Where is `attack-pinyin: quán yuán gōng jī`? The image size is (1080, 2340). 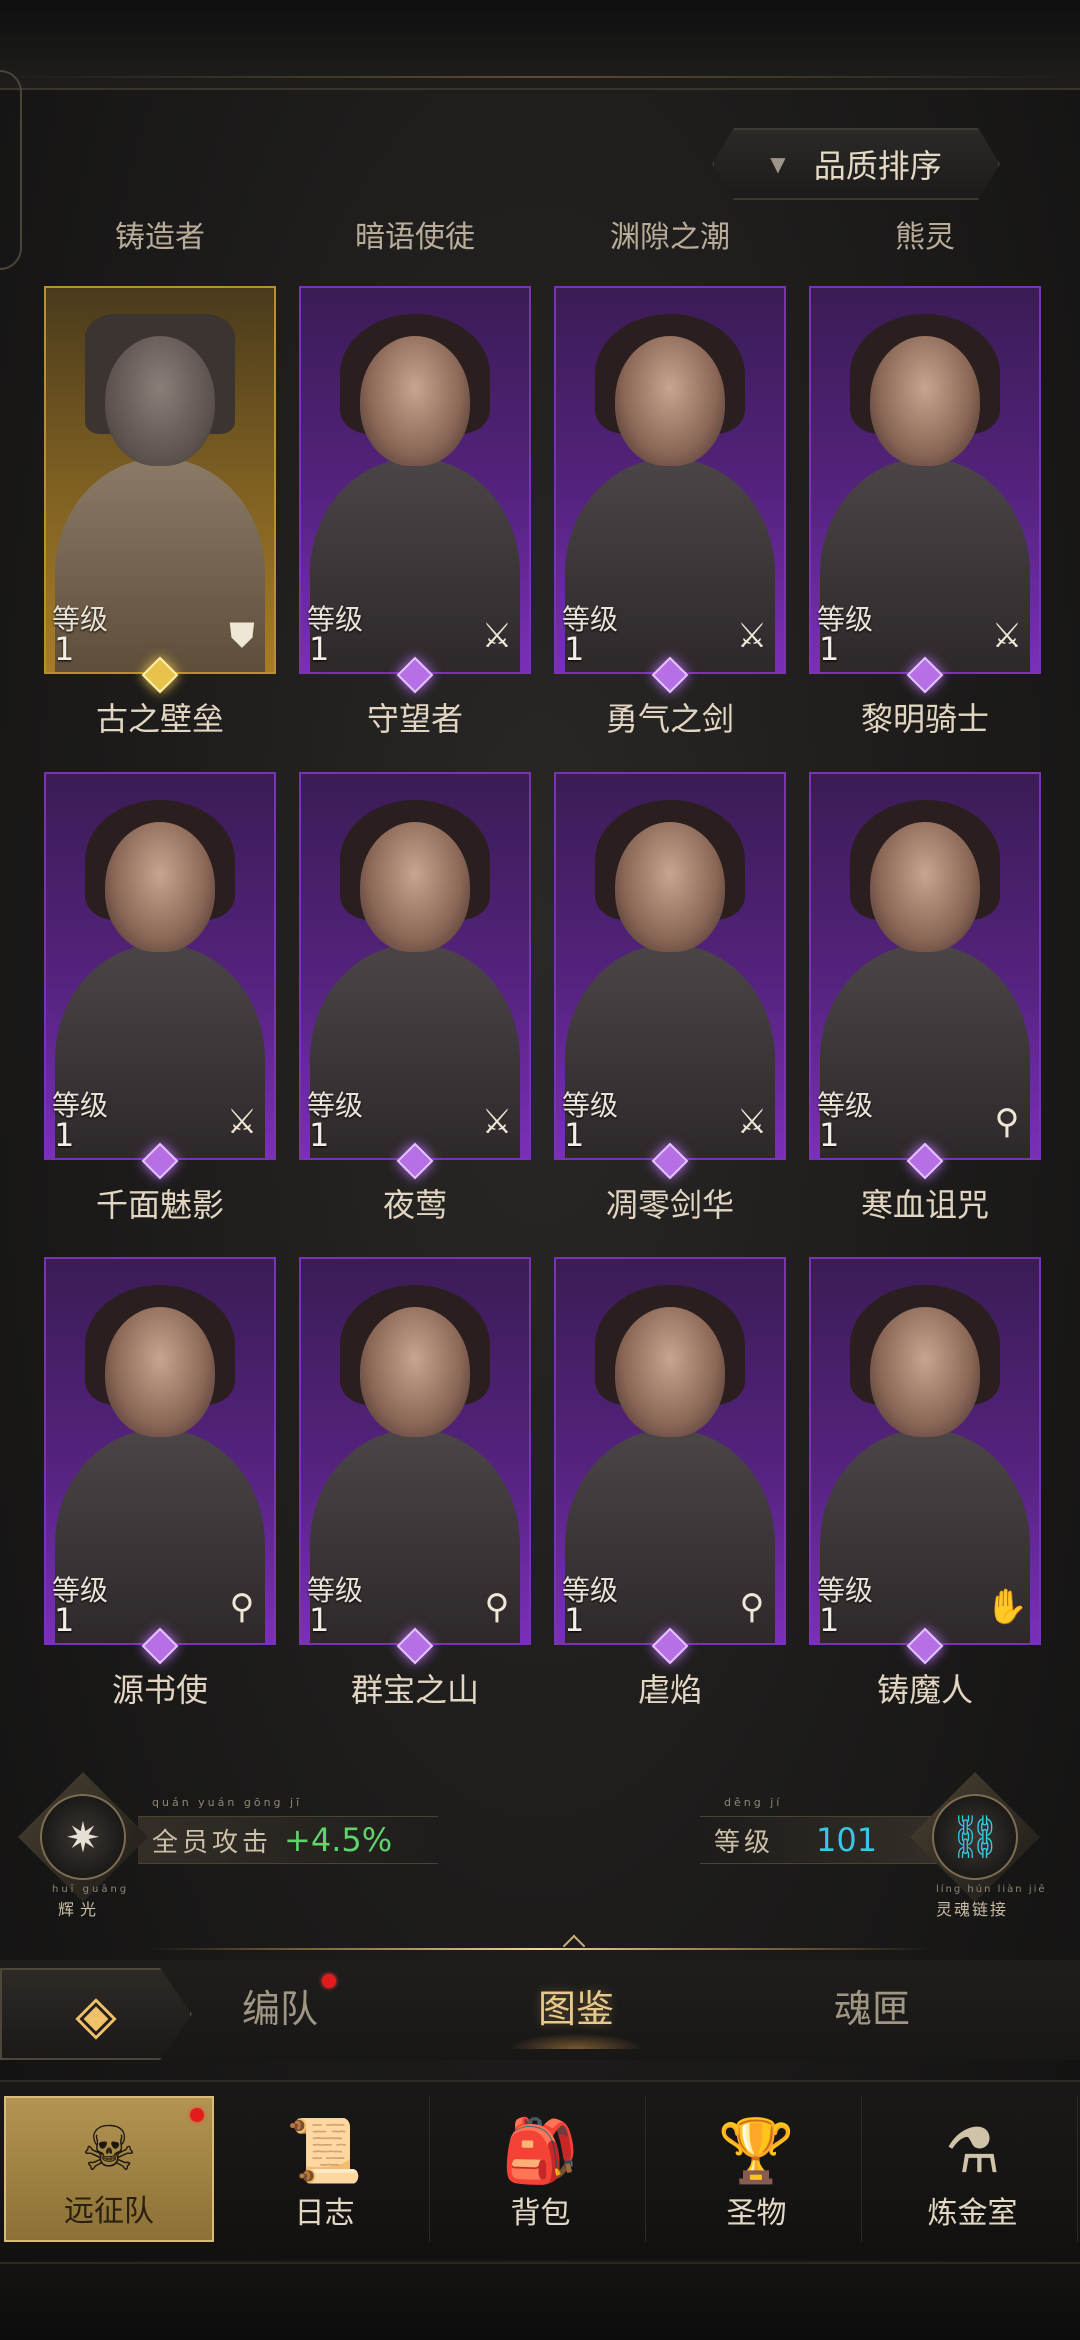 attack-pinyin: quán yuán gōng jī is located at coordinates (227, 1802).